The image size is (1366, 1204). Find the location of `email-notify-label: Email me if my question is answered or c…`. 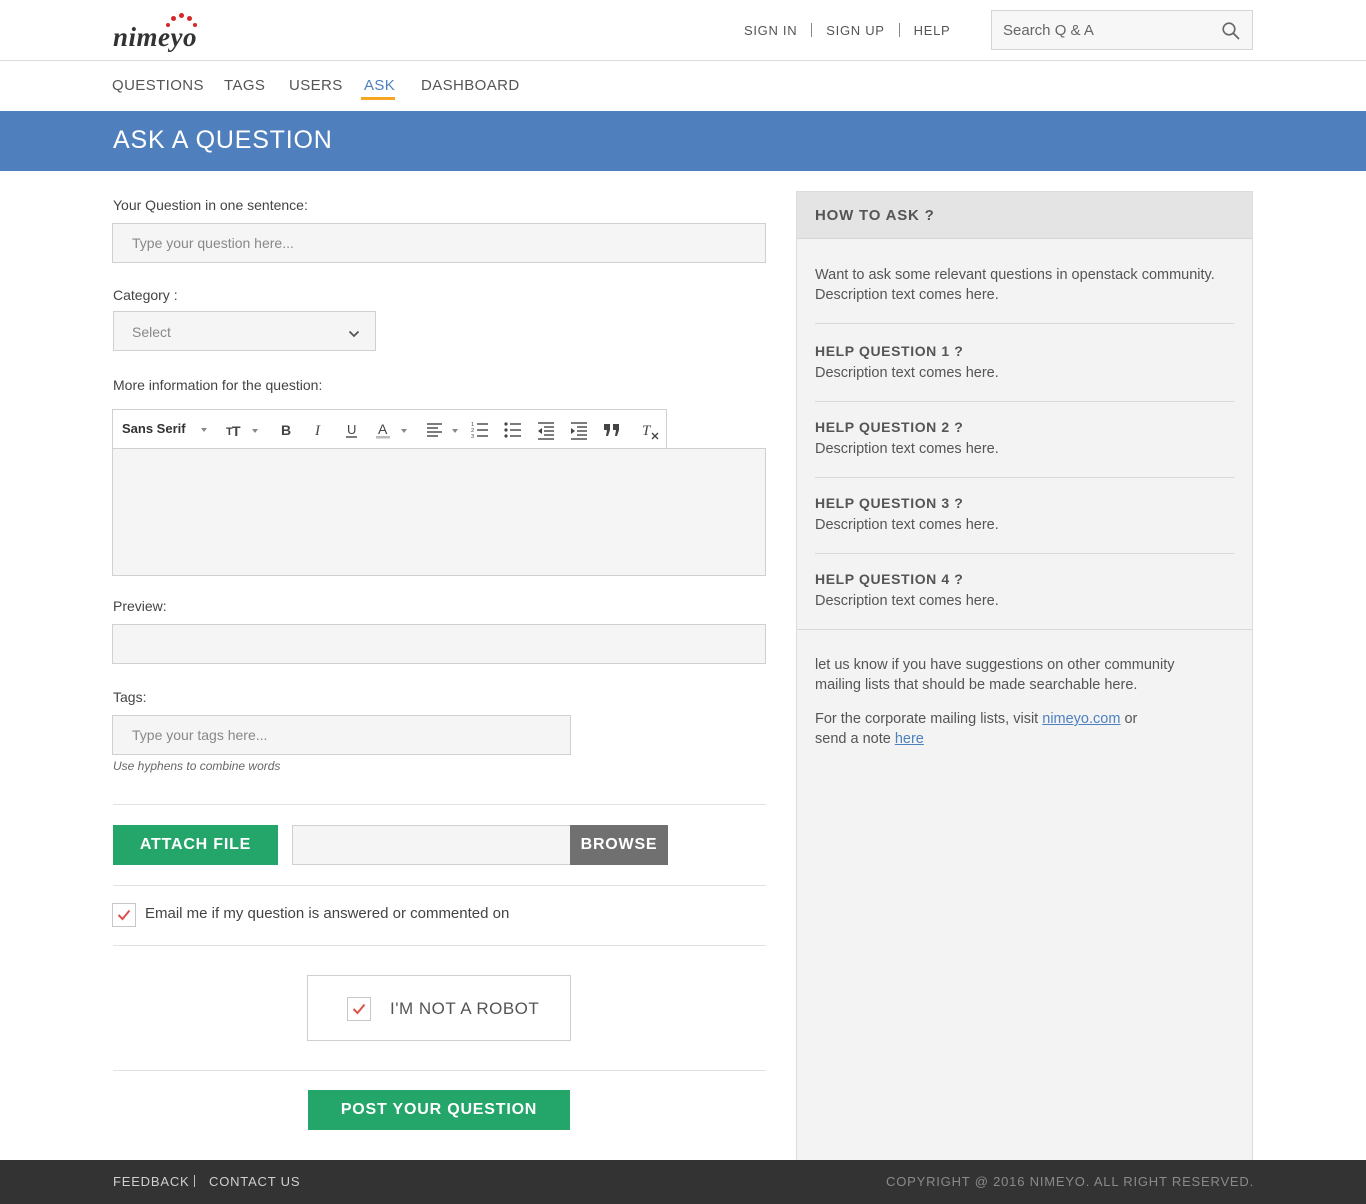

email-notify-label: Email me if my question is answered or c… is located at coordinates (327, 913).